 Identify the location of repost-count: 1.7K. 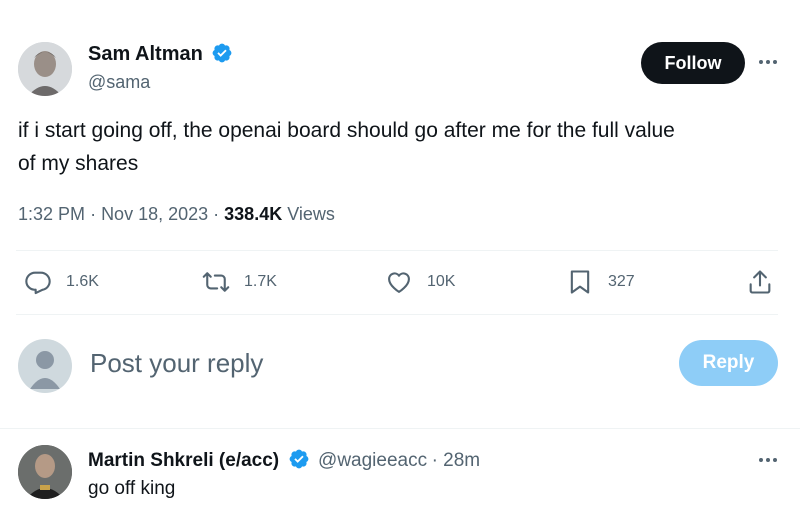
(260, 281).